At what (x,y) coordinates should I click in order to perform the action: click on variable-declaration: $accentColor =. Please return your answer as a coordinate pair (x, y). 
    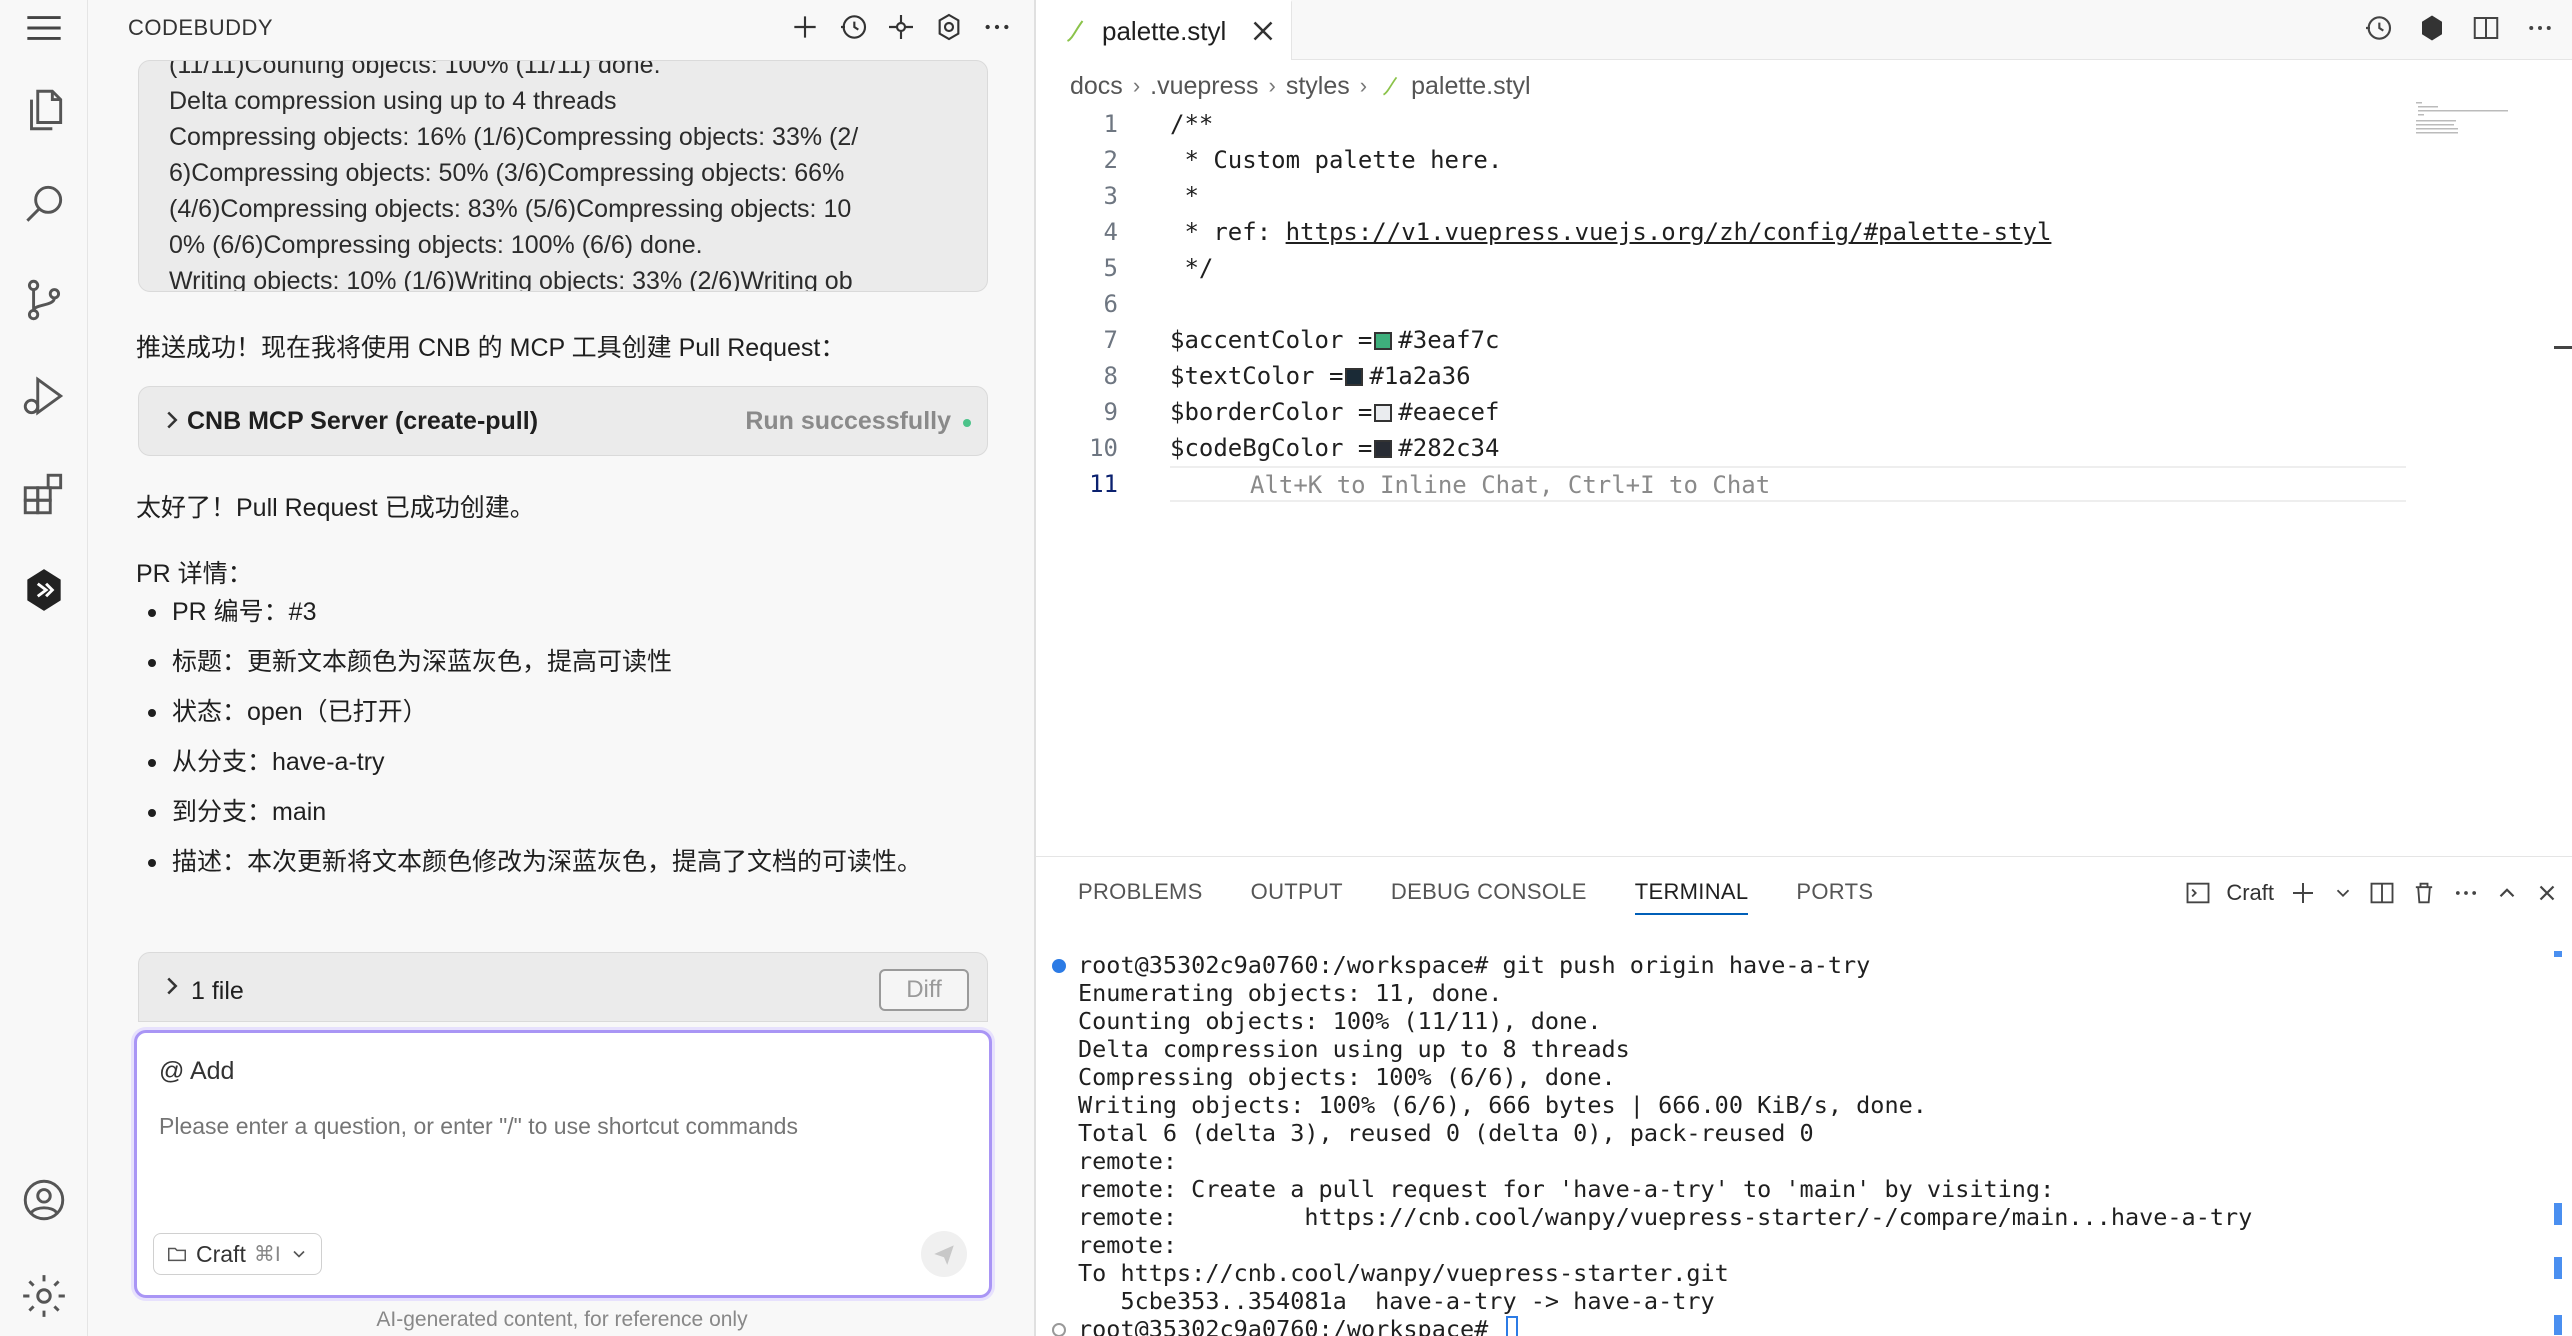
    Looking at the image, I should click on (1271, 340).